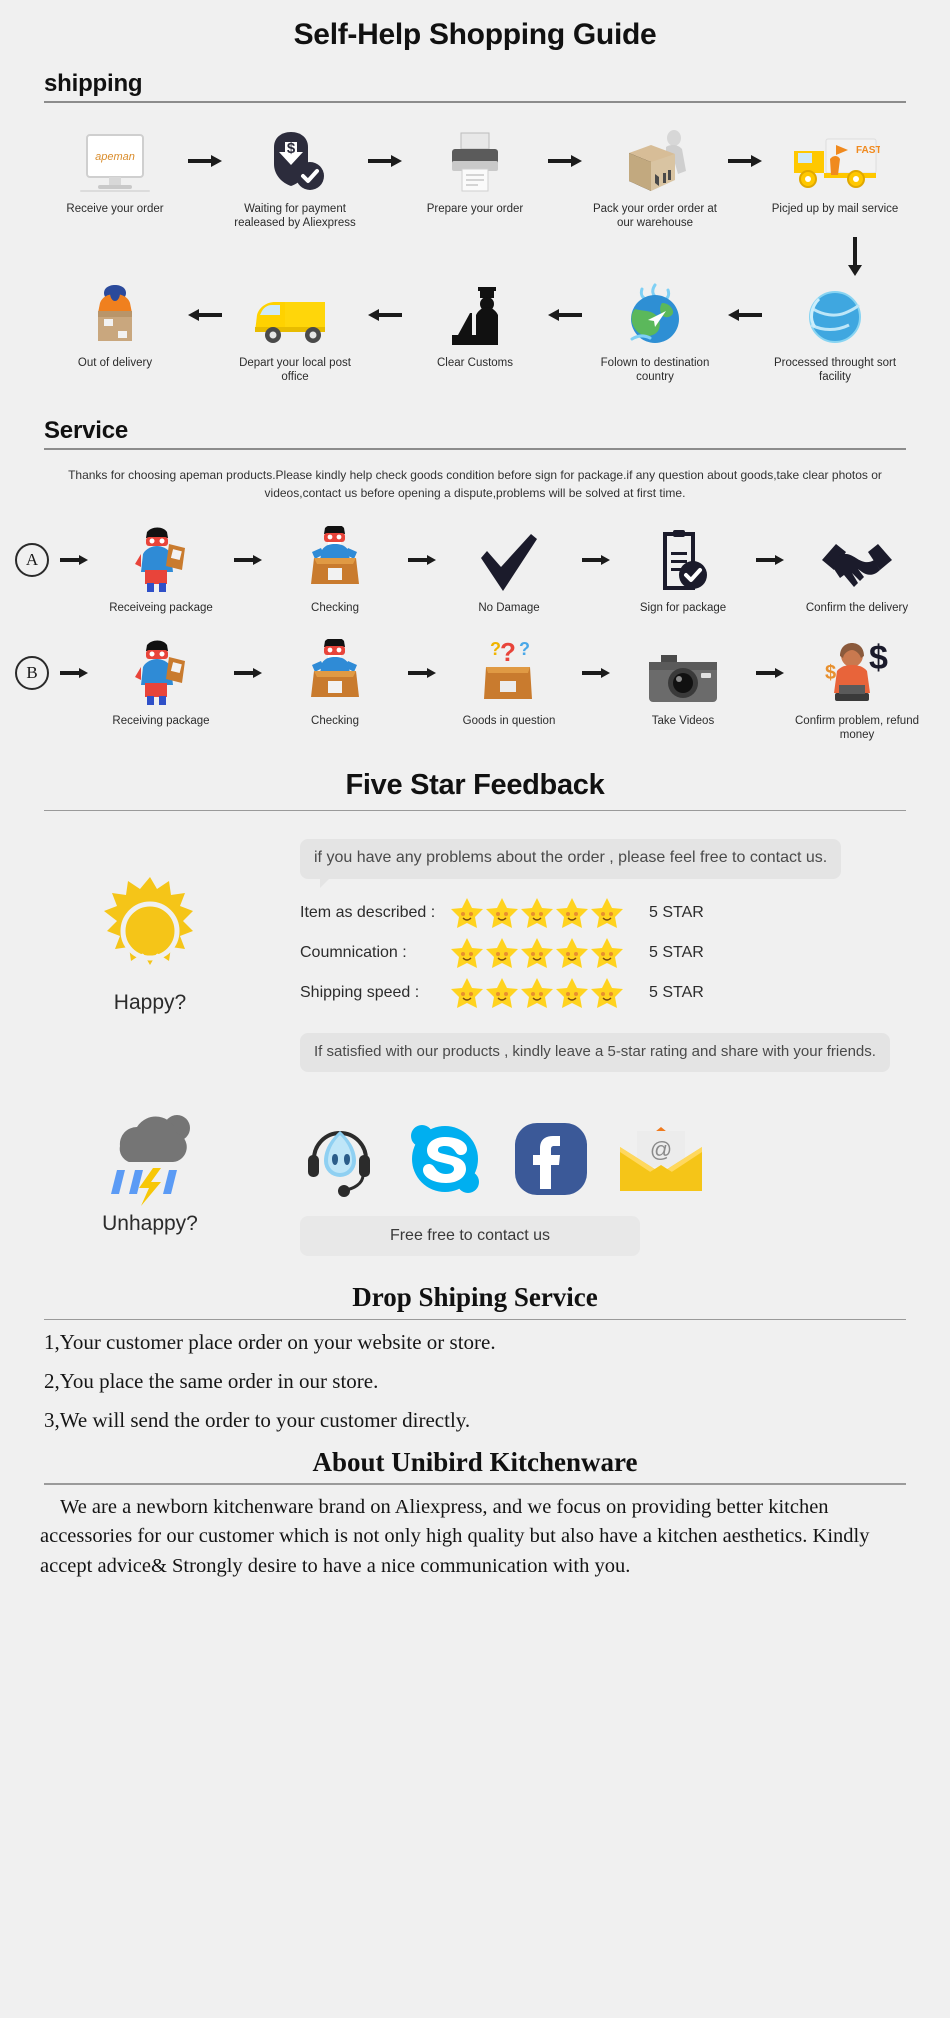 The image size is (950, 2018). What do you see at coordinates (475, 161) in the screenshot?
I see `printer-icon` at bounding box center [475, 161].